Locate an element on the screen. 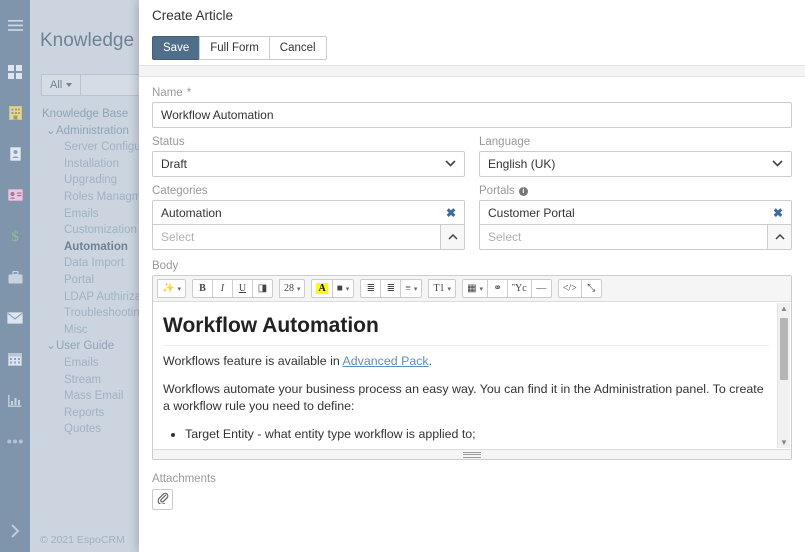 The image size is (805, 552). sidebar-item-user-guide: ⌄User Guide is located at coordinates (97, 346).